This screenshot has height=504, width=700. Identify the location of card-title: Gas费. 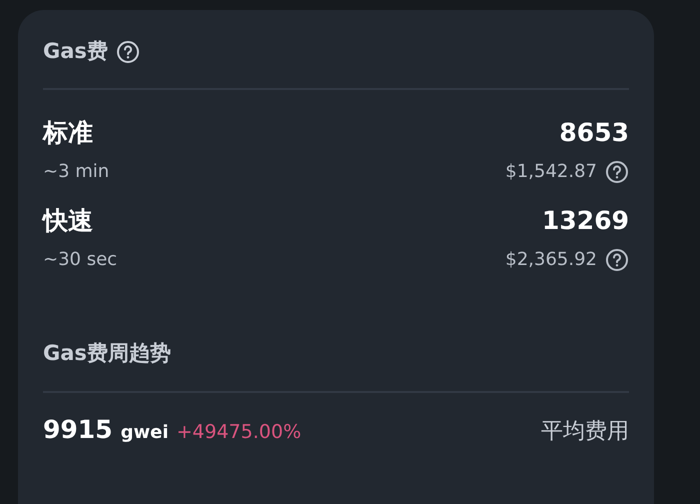
(75, 51).